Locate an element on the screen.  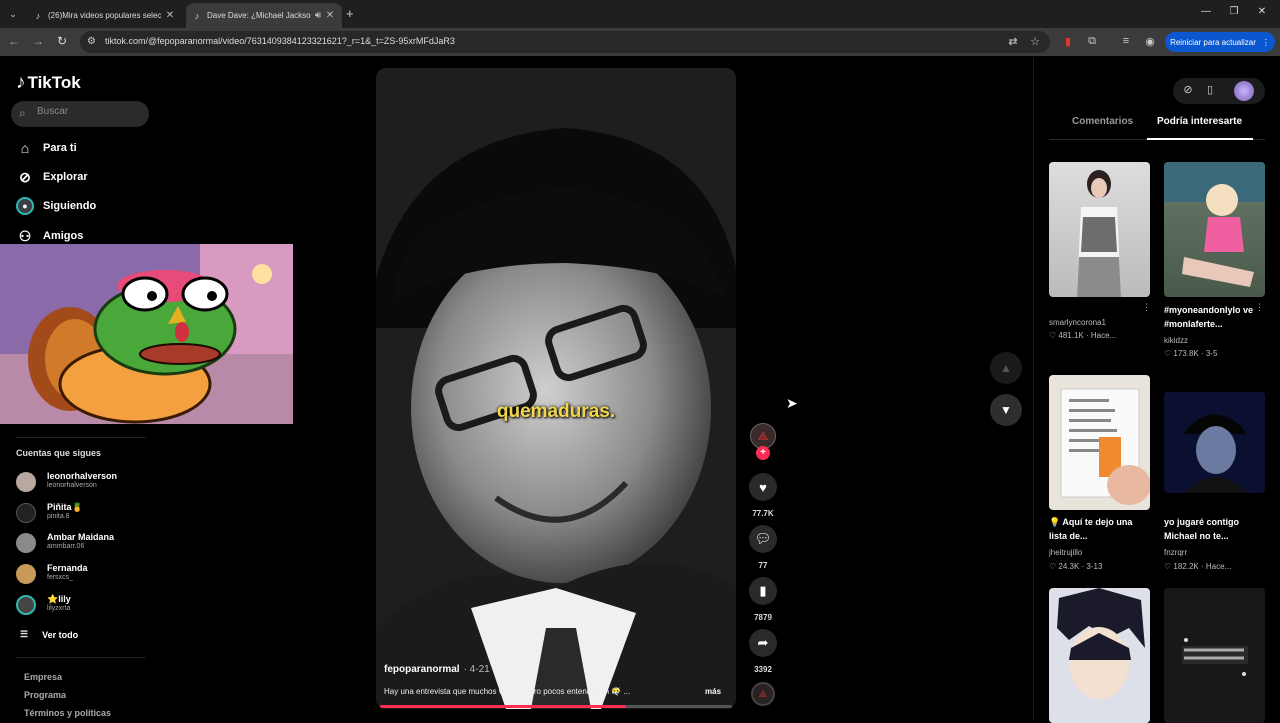
browser-tab-2: ♪ Dave Dave: ¿Michael Jackso 🔊︎ ✕ is located at coordinates (264, 15).